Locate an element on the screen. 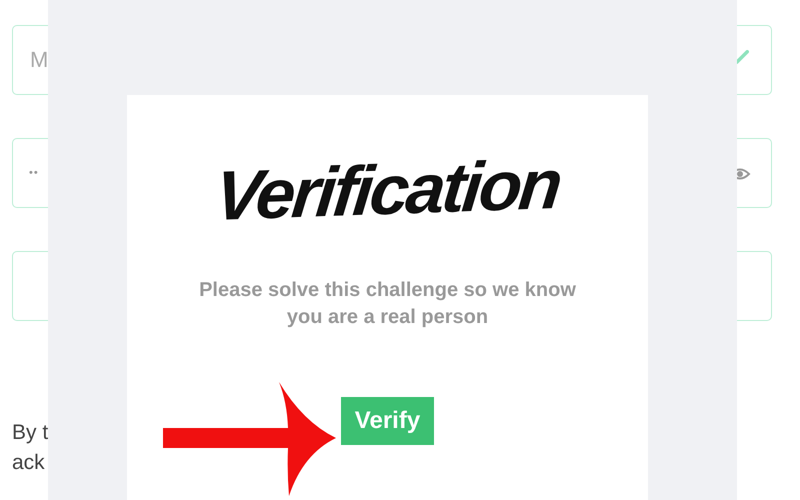  terms-text: By t is located at coordinates (30, 433).